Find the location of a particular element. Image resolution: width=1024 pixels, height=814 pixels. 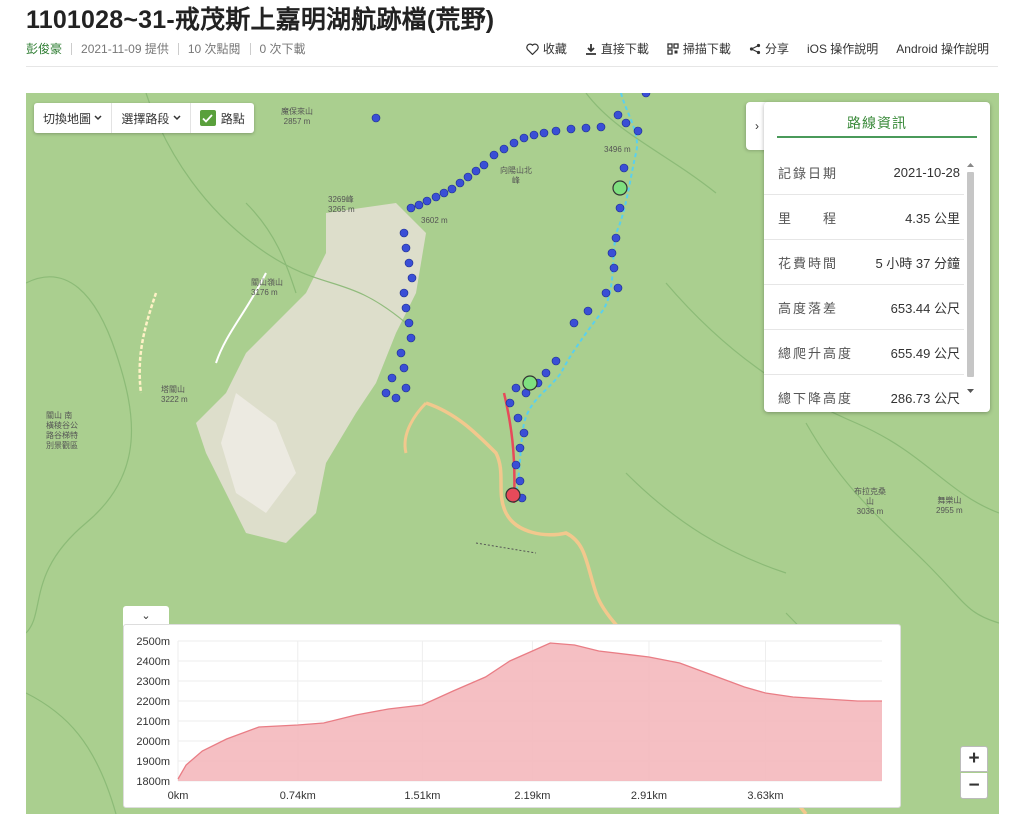

scrollbar-thumb is located at coordinates (970, 274).